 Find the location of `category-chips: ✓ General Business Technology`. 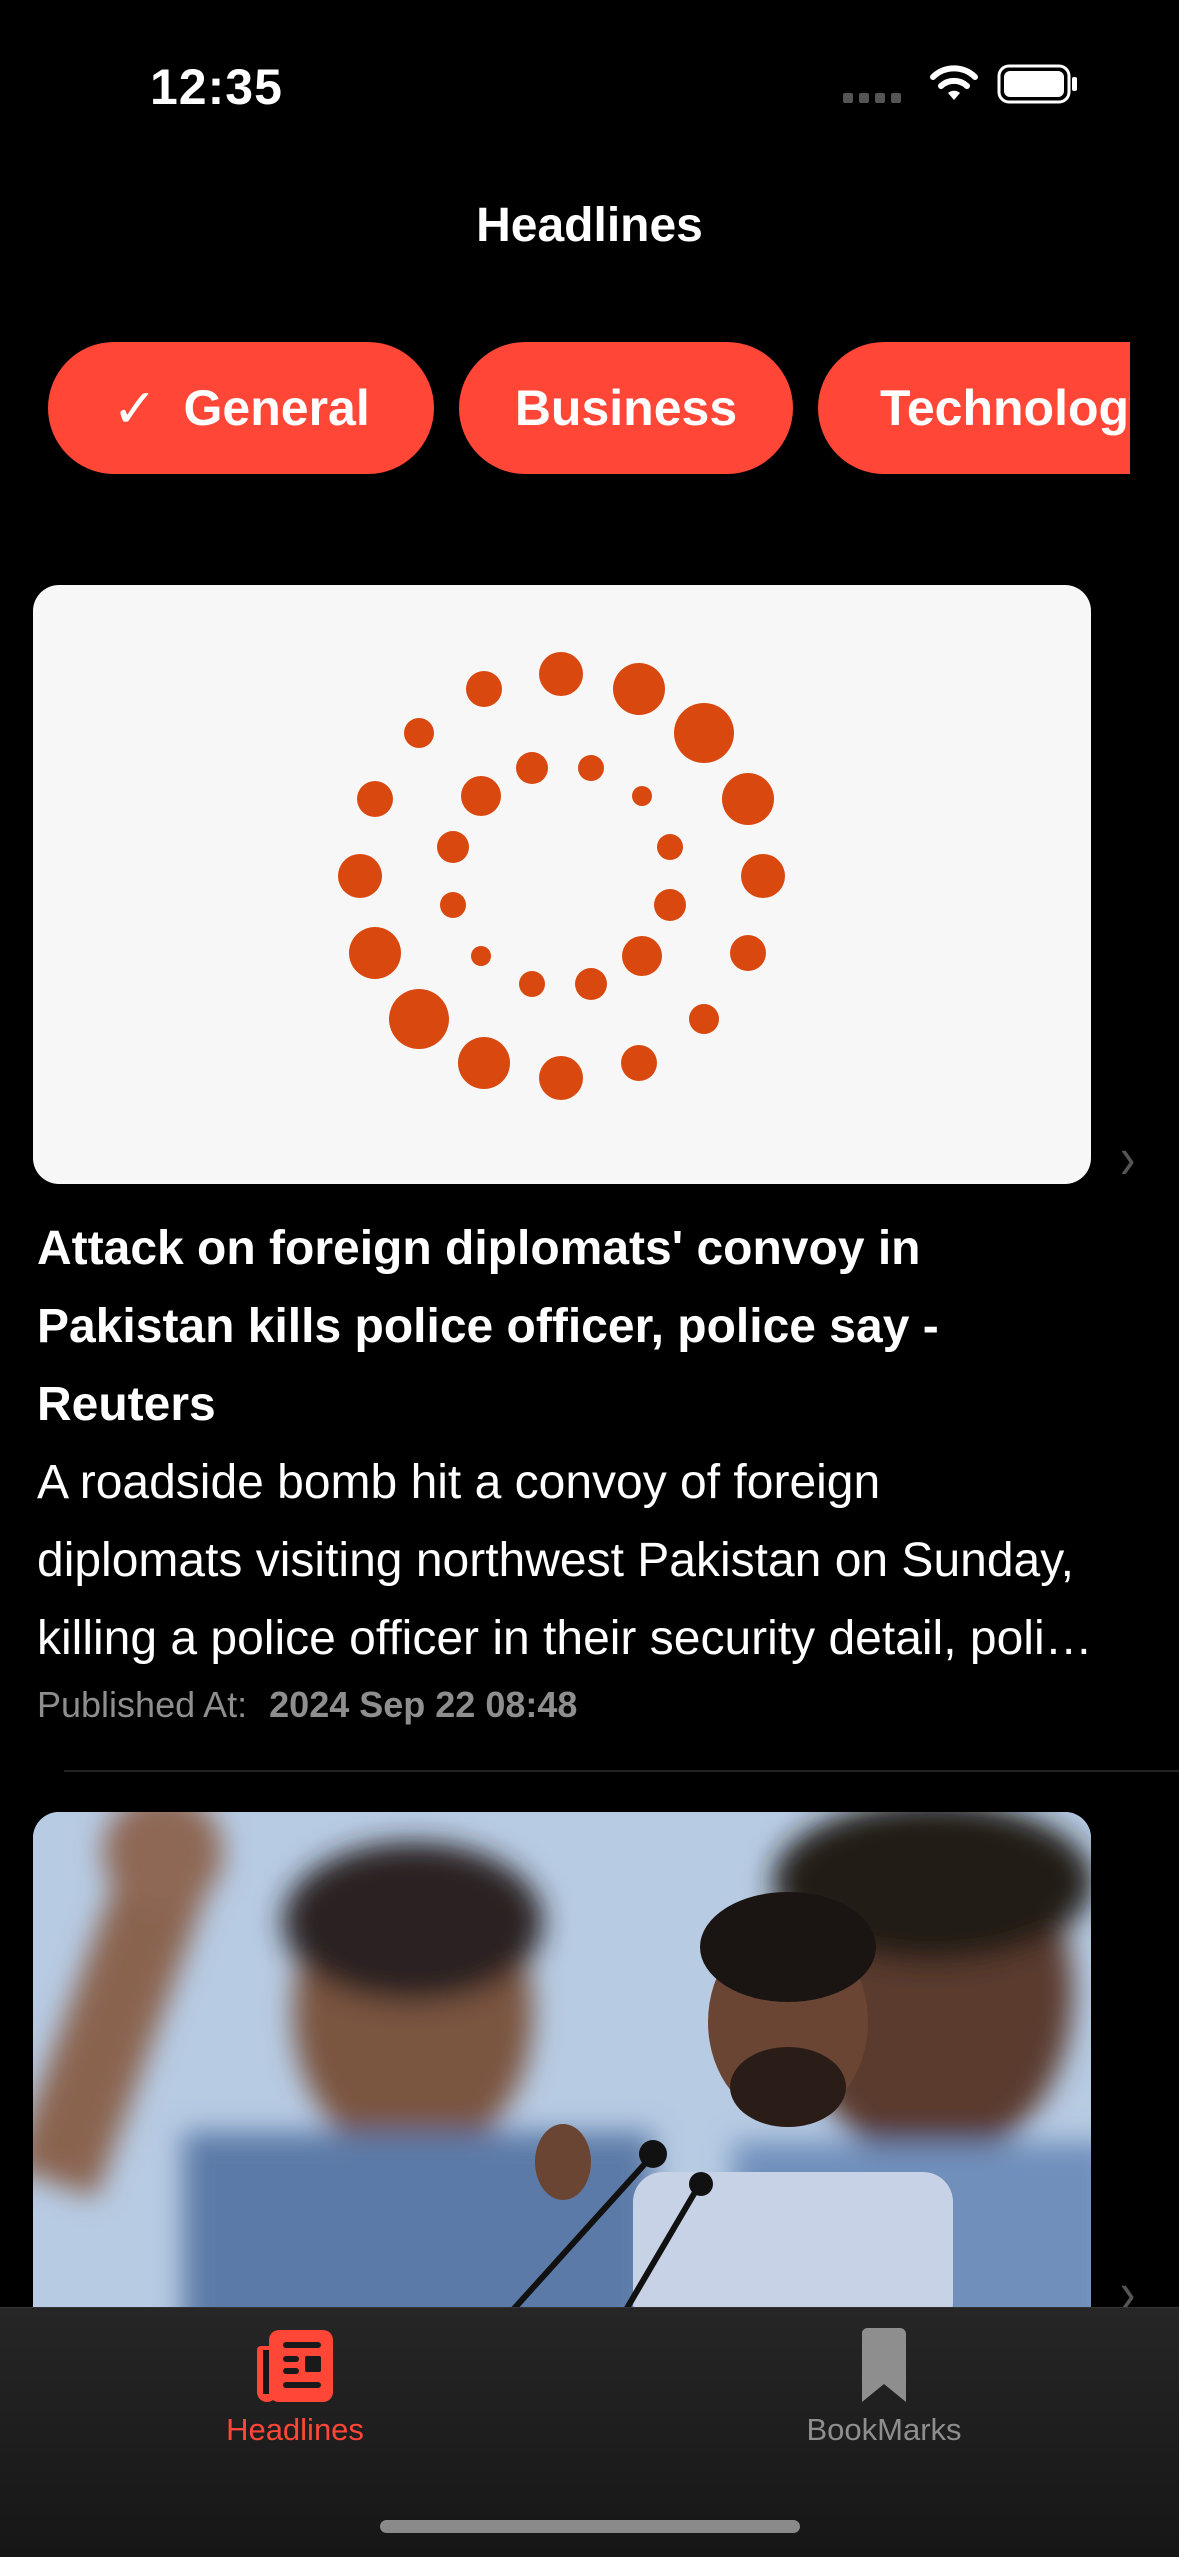

category-chips: ✓ General Business Technology is located at coordinates (565, 408).